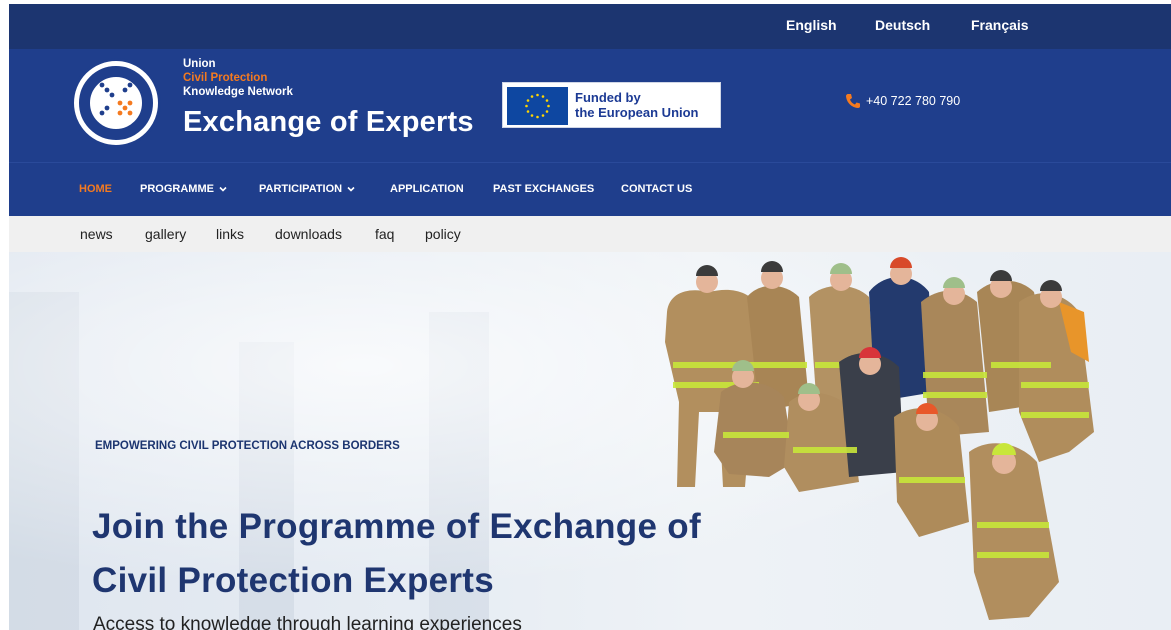  I want to click on nav-application-label: APPLICATION, so click(427, 189).